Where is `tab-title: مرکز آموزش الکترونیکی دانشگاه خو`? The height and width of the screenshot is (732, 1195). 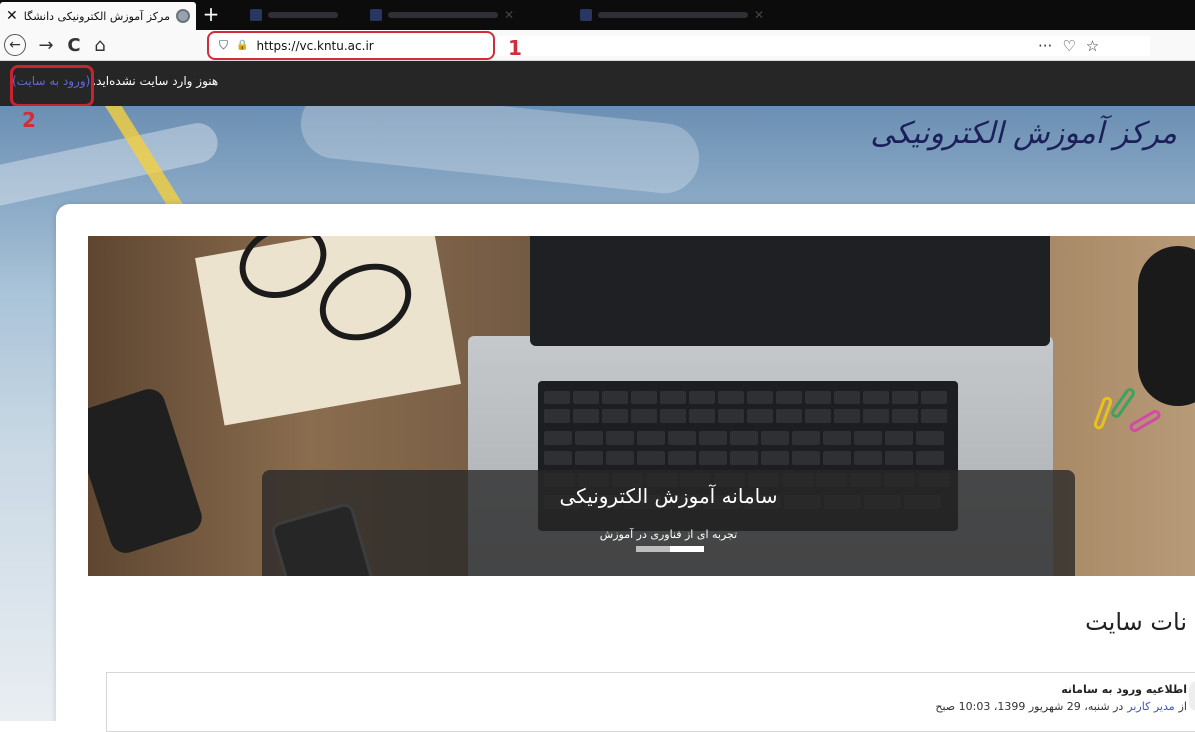
tab-title: مرکز آموزش الکترونیکی دانشگاه خو is located at coordinates (96, 16).